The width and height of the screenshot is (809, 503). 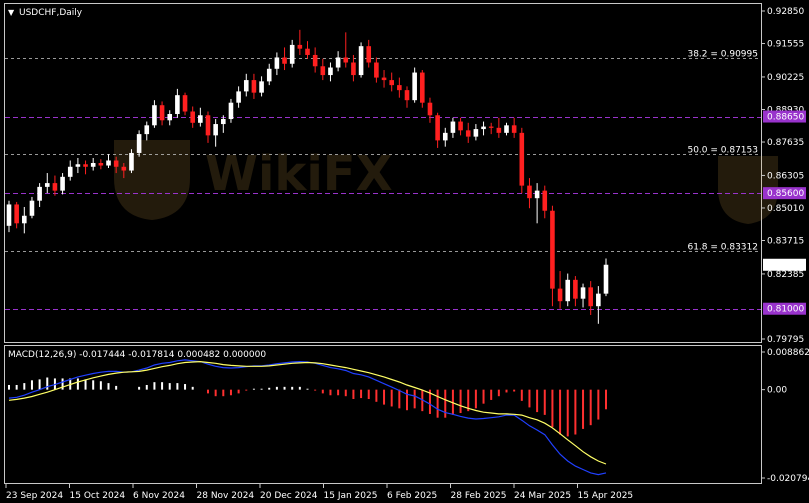 What do you see at coordinates (152, 180) in the screenshot?
I see `watermark-shield-icon` at bounding box center [152, 180].